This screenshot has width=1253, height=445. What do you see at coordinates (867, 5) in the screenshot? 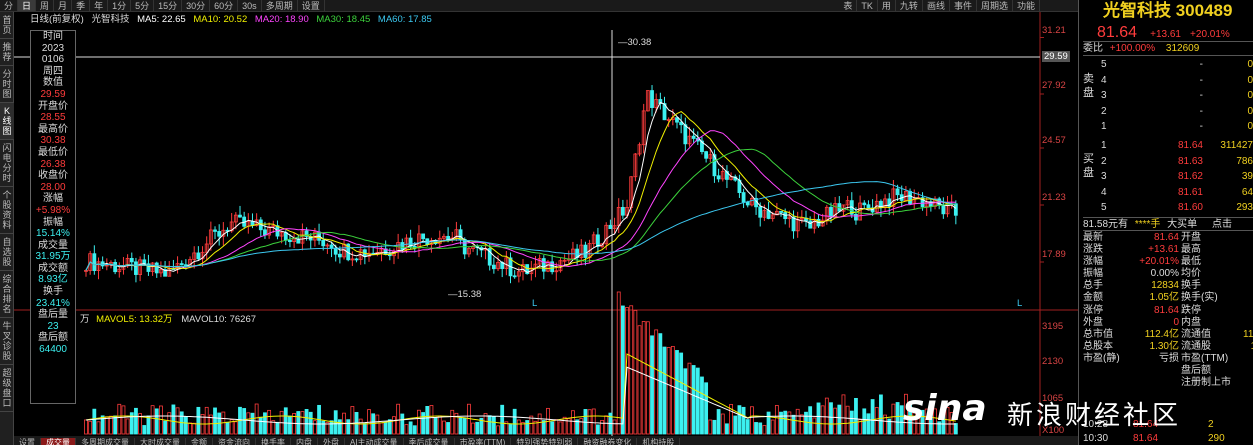
I see `toolbar-tool-button: TK` at bounding box center [867, 5].